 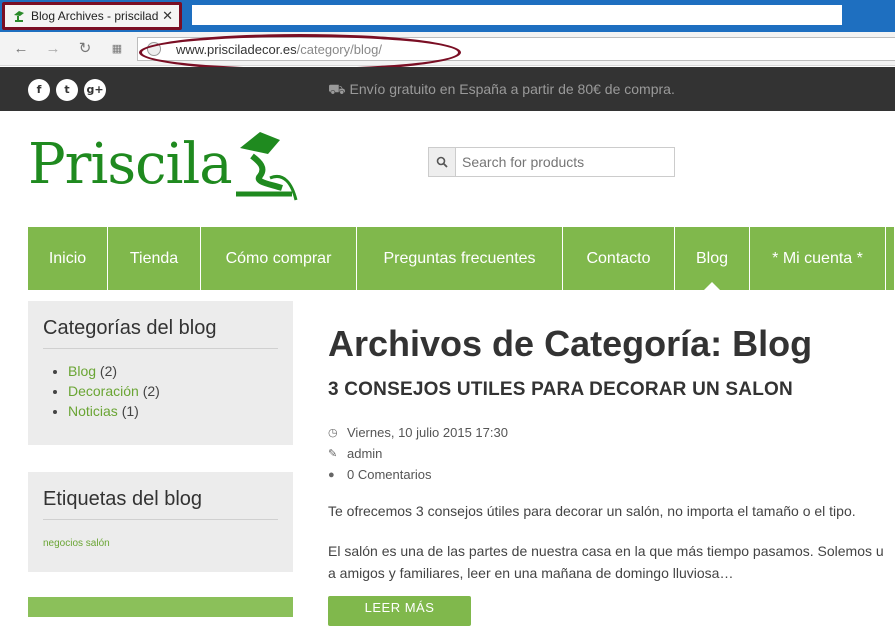 What do you see at coordinates (160, 543) in the screenshot?
I see `tag-link: negocios salón` at bounding box center [160, 543].